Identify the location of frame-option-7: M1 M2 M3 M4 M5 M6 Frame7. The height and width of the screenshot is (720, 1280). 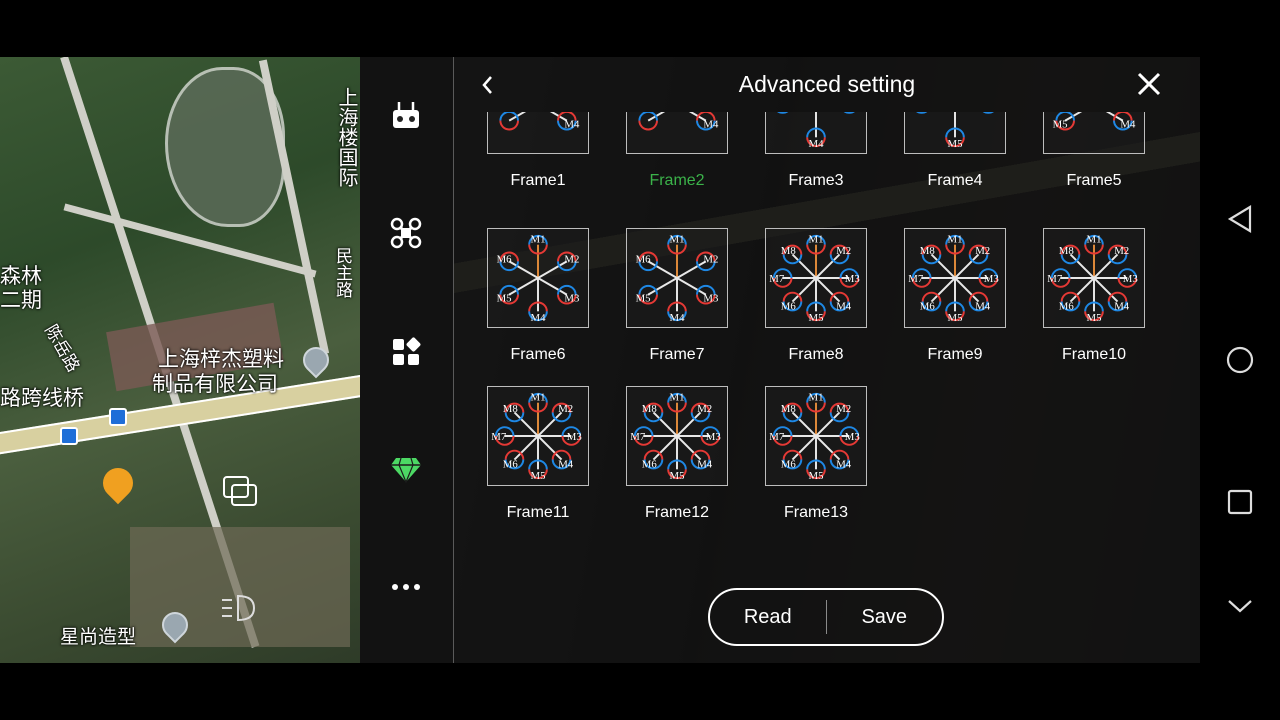
(673, 303).